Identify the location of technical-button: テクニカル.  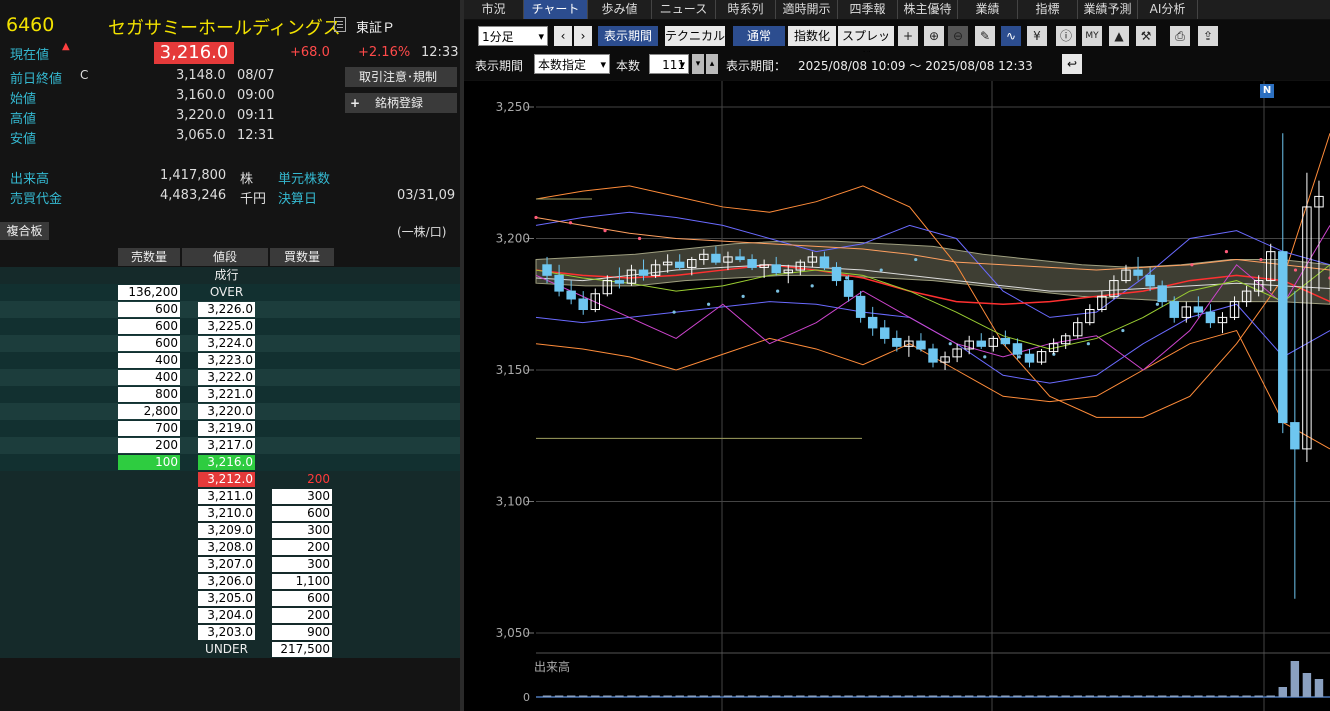
(695, 36).